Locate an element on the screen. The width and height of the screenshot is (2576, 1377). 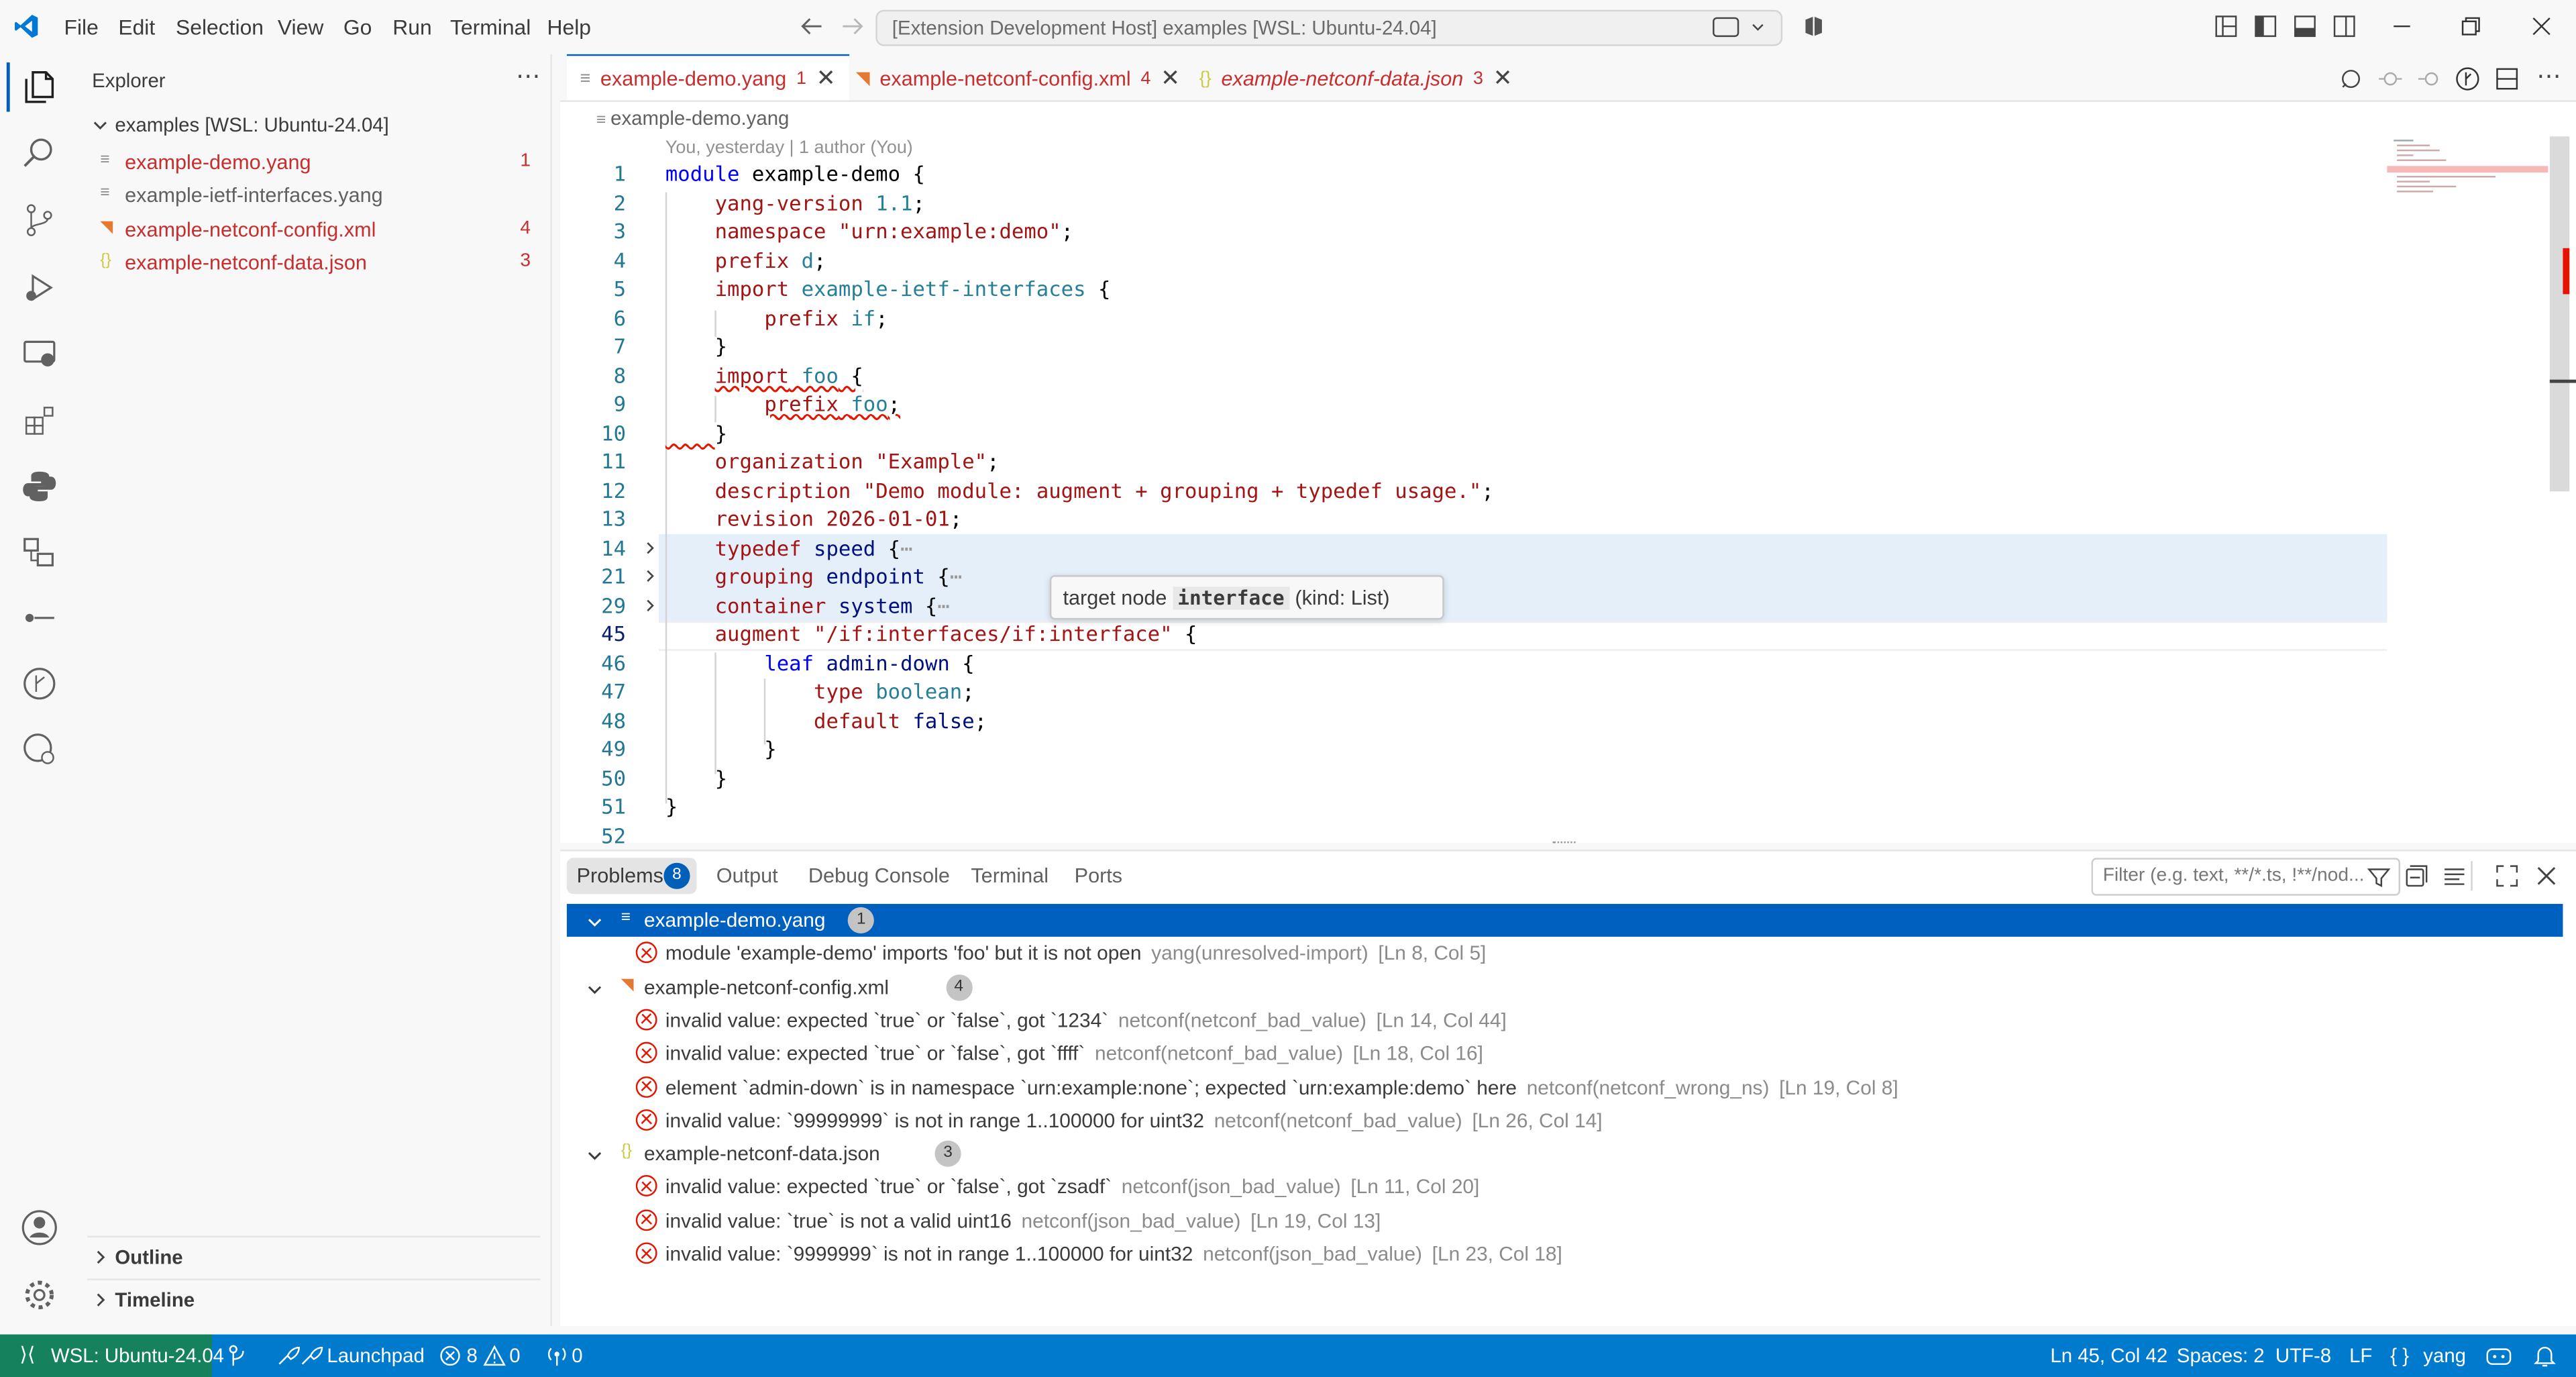
close-tab-icon: ✕ is located at coordinates (1503, 78).